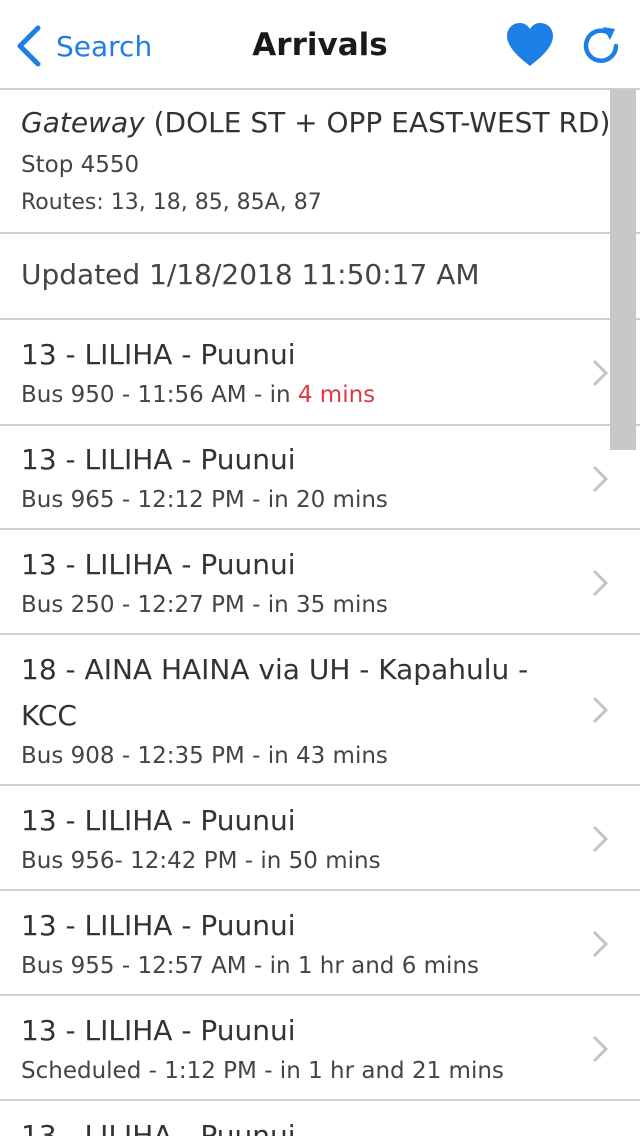 This screenshot has height=1136, width=640. What do you see at coordinates (159, 395) in the screenshot?
I see `arrival-detail-text: Bus 950 - 11:56 AM - in` at bounding box center [159, 395].